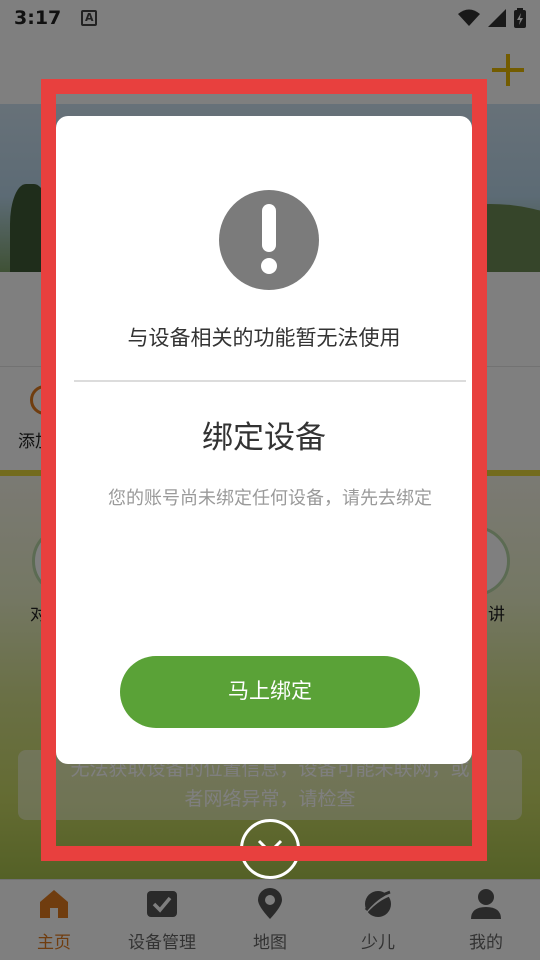 The image size is (540, 960). Describe the element at coordinates (264, 338) in the screenshot. I see `dialog-subtitle: 与设备相关的功能暂无法使用` at that location.